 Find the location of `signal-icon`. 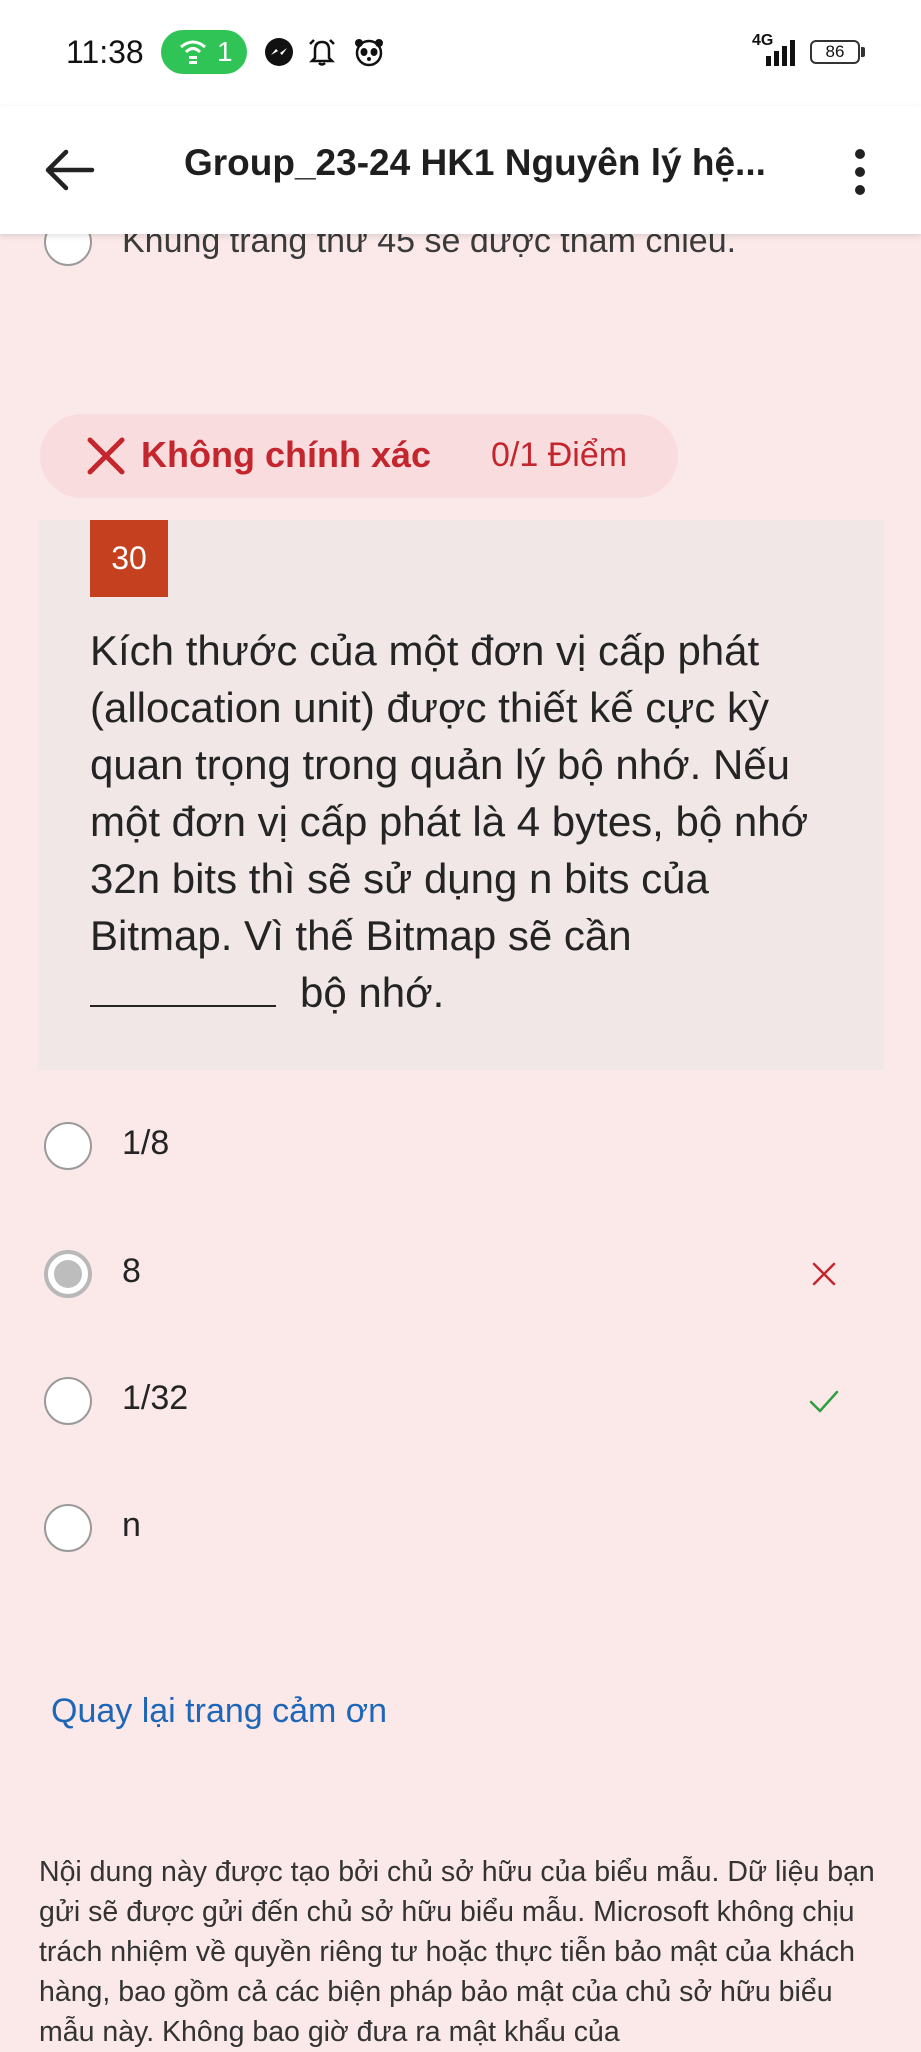

signal-icon is located at coordinates (780, 53).